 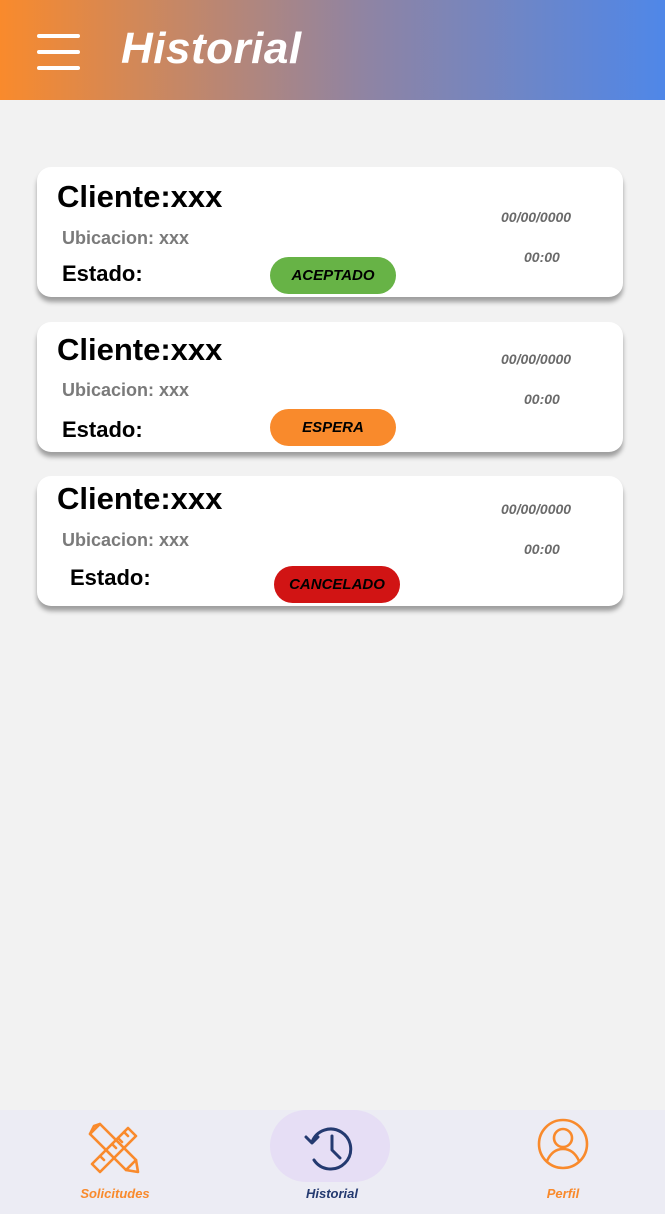 I want to click on nav-solicitudes: Solicitudes, so click(x=115, y=1162).